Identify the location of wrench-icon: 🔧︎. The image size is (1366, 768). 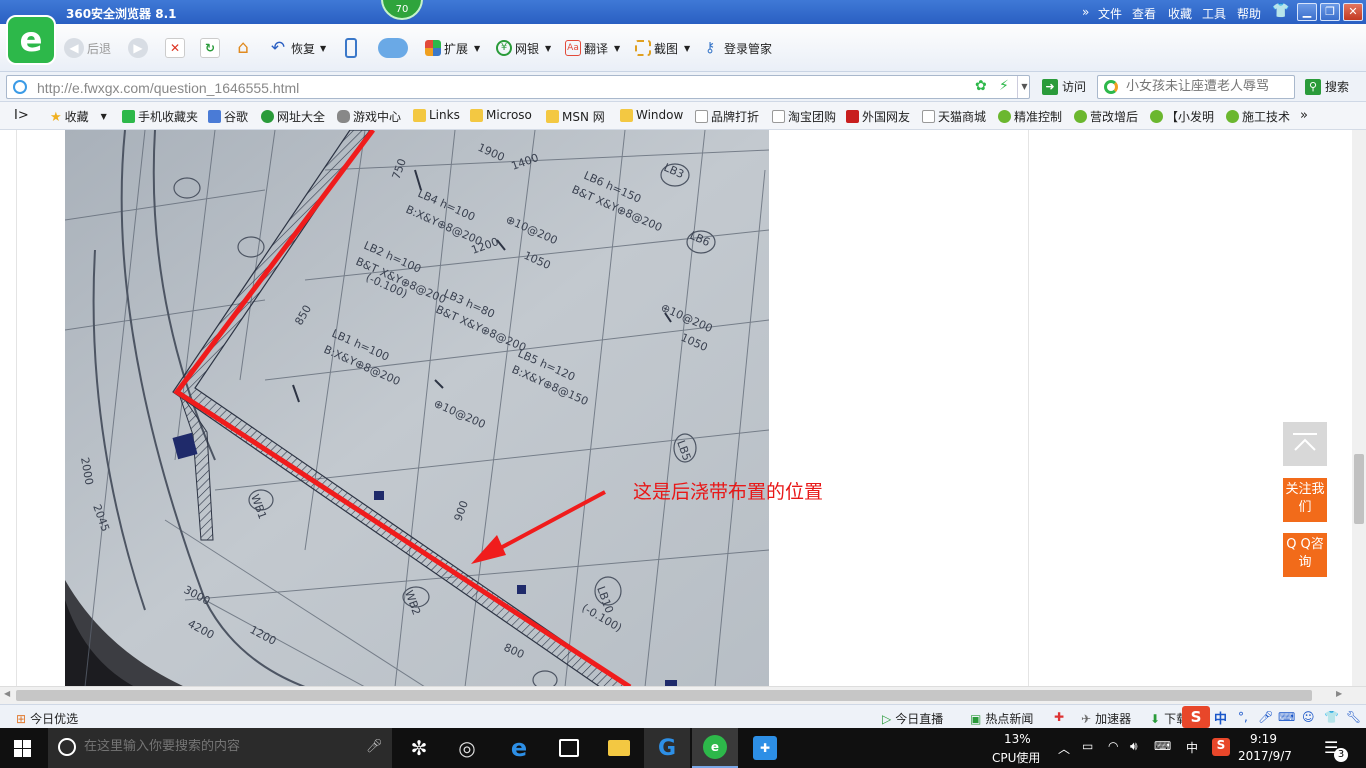
(1353, 717).